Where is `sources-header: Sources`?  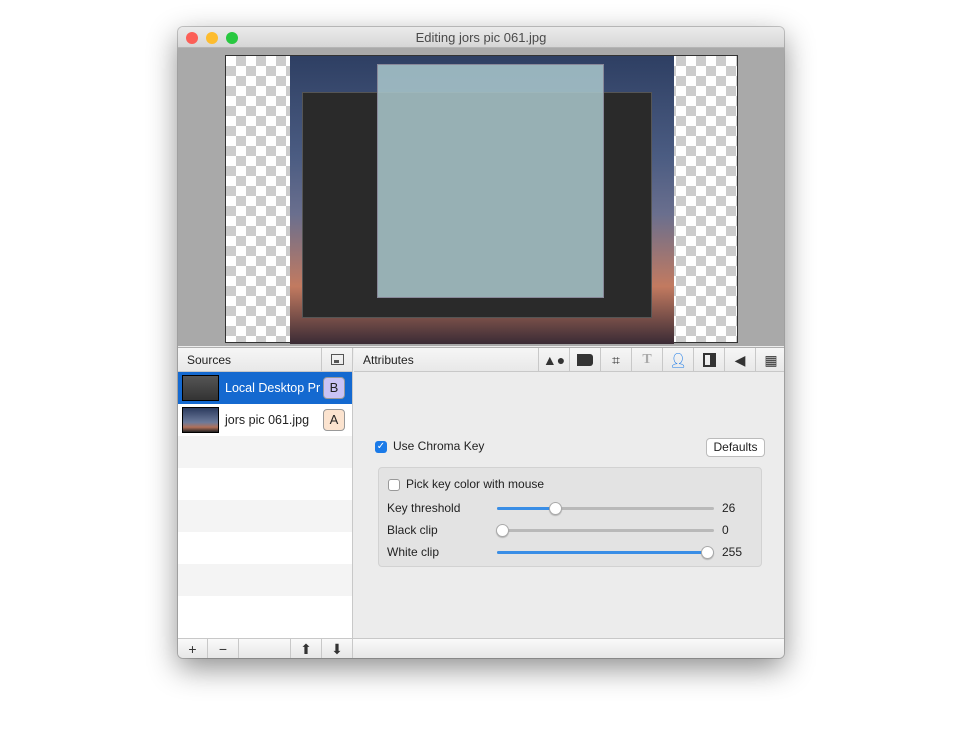
sources-header: Sources is located at coordinates (265, 360).